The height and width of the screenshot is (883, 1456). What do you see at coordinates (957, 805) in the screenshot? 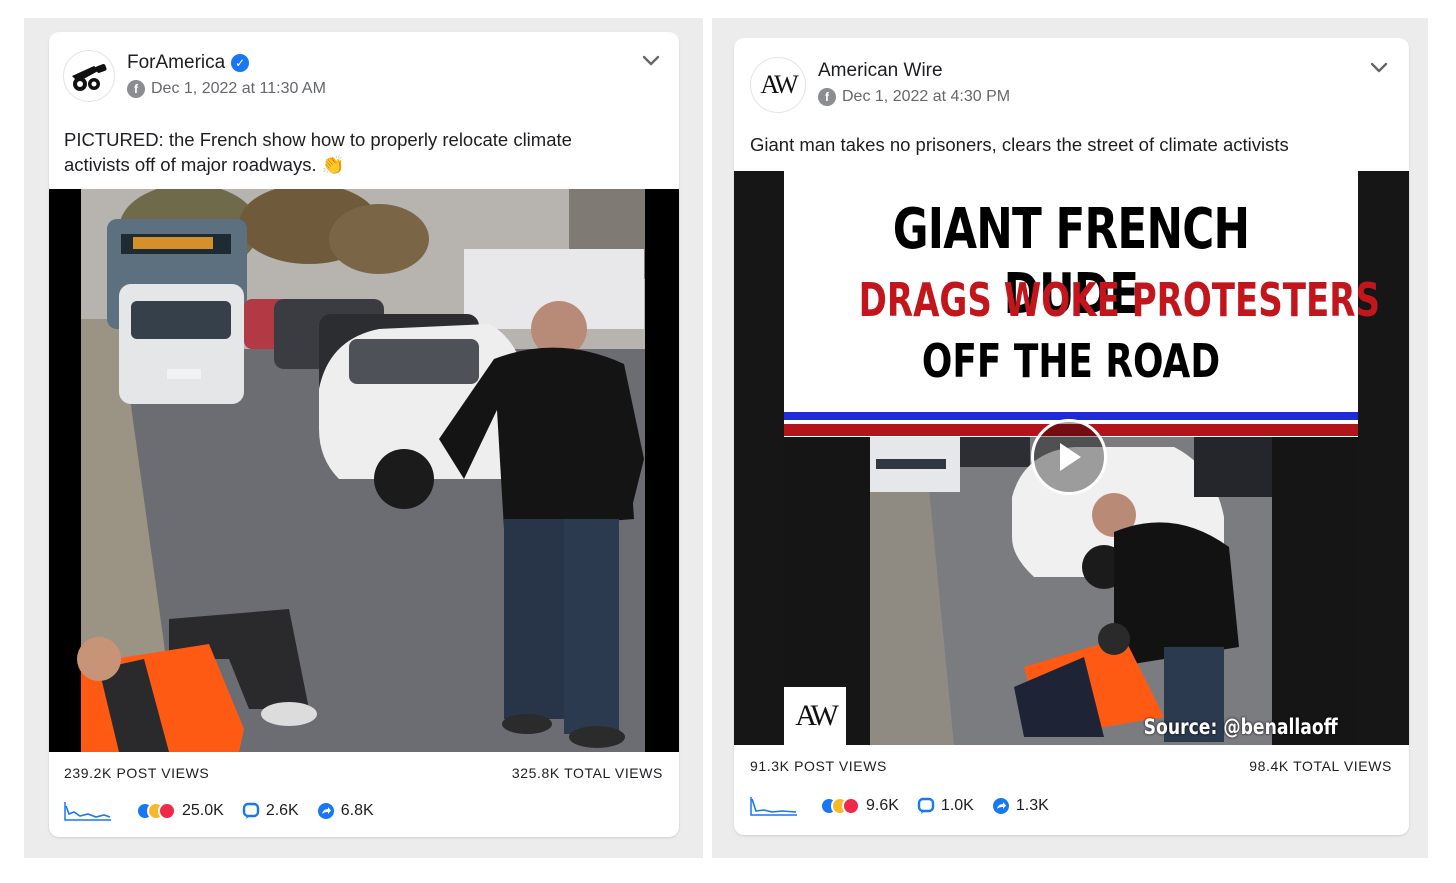
I see `comments-count: 1.0K` at bounding box center [957, 805].